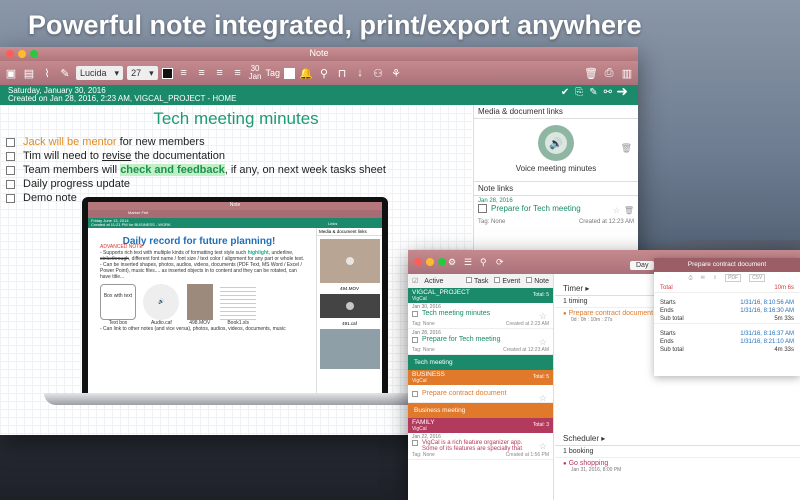 The width and height of the screenshot is (800, 500). Describe the element at coordinates (118, 305) in the screenshot. I see `attachment-textbox: Box with text Text box` at that location.